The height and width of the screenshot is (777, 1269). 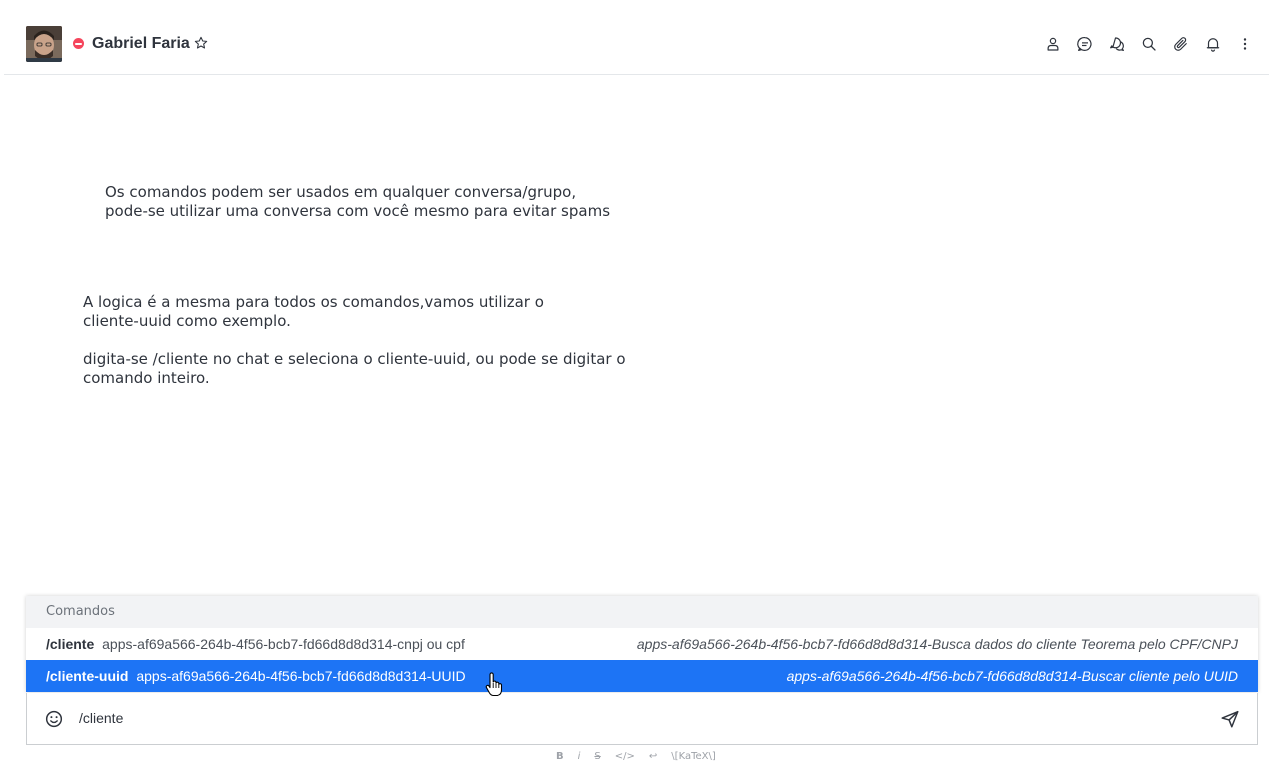 I want to click on search-button, so click(x=1149, y=44).